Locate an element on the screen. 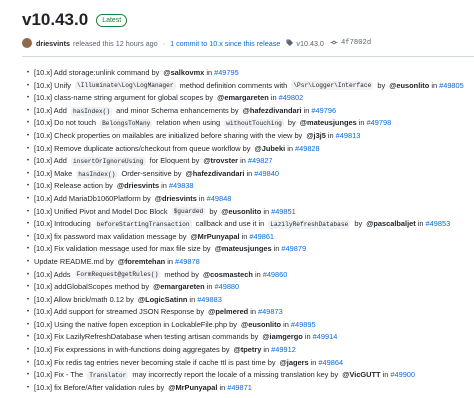 The image size is (474, 398). change-text: [10.x] Add is located at coordinates (51, 161).